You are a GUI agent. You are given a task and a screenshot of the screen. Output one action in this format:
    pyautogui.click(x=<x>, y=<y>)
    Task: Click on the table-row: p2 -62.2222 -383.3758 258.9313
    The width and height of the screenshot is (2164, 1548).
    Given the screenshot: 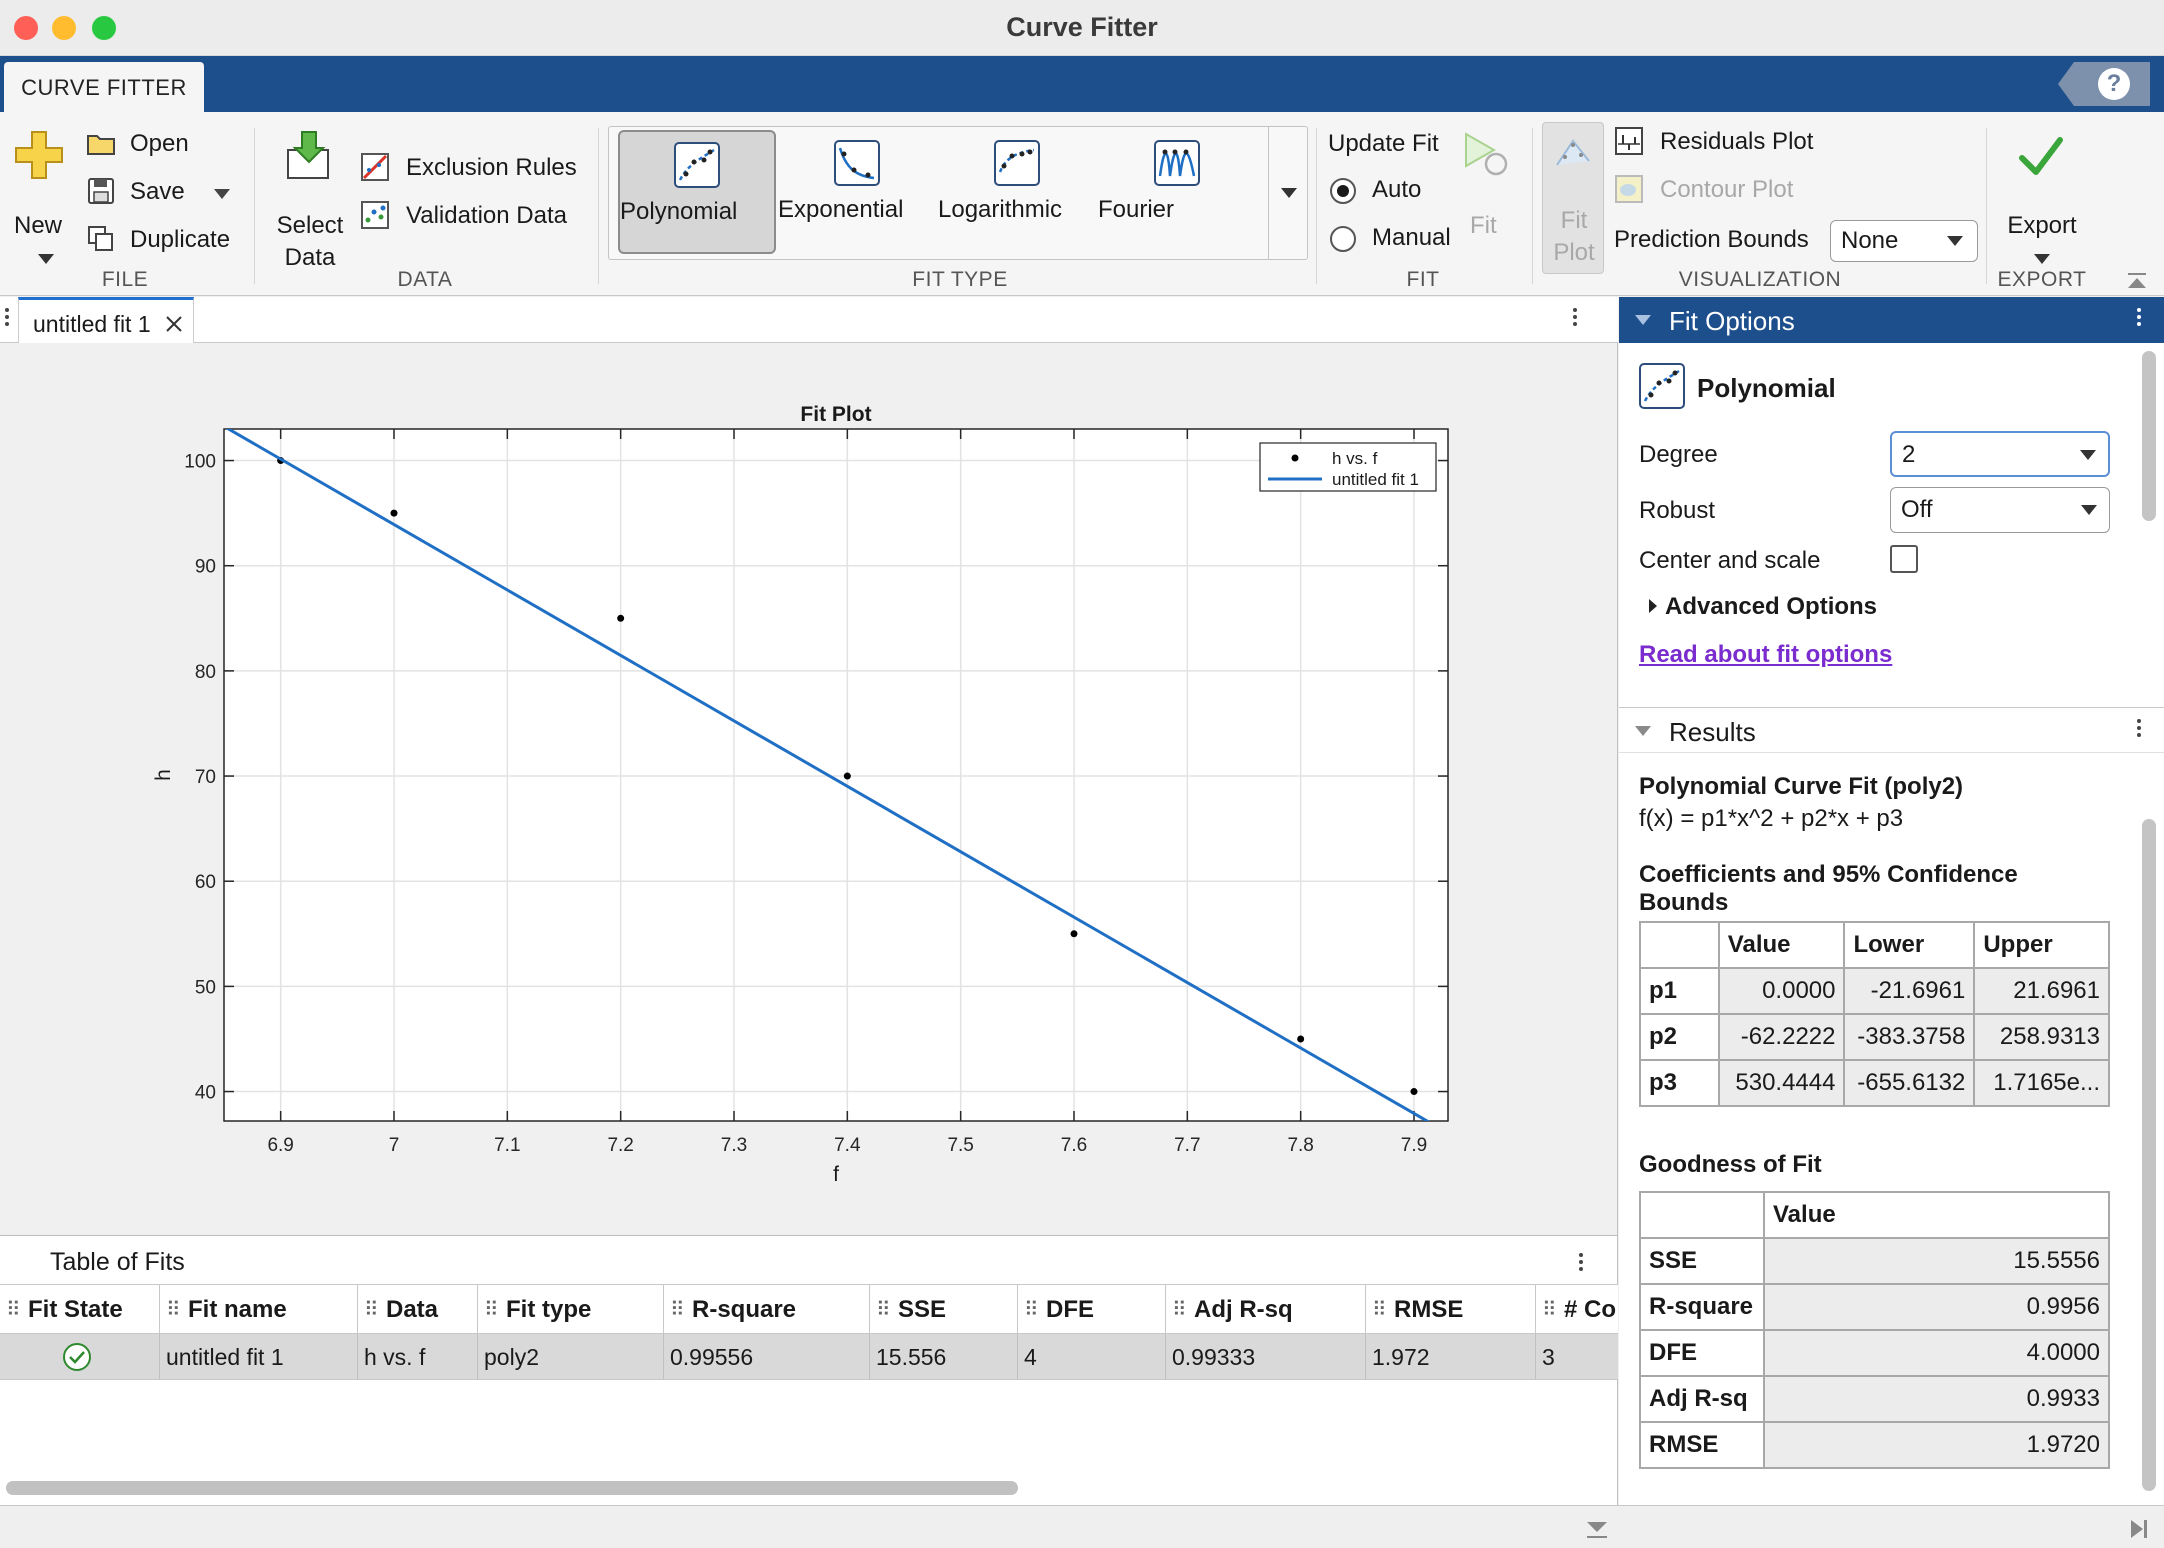 What is the action you would take?
    pyautogui.click(x=1874, y=1037)
    